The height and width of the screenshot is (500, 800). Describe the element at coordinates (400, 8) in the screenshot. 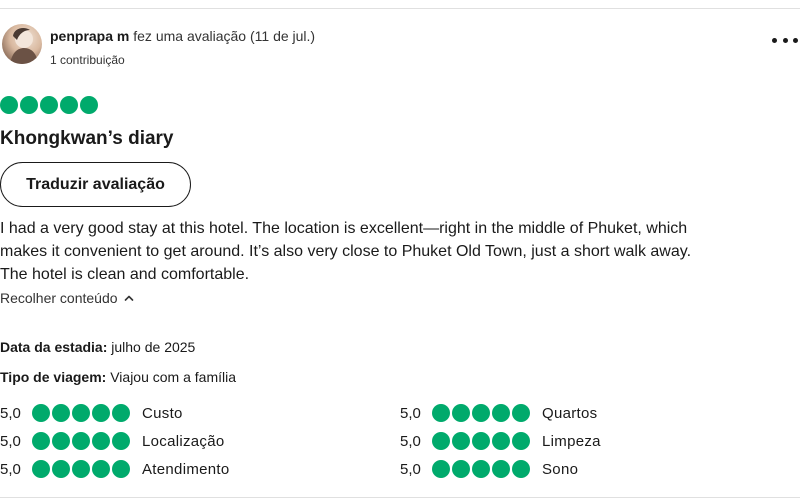

I see `divider-top` at that location.